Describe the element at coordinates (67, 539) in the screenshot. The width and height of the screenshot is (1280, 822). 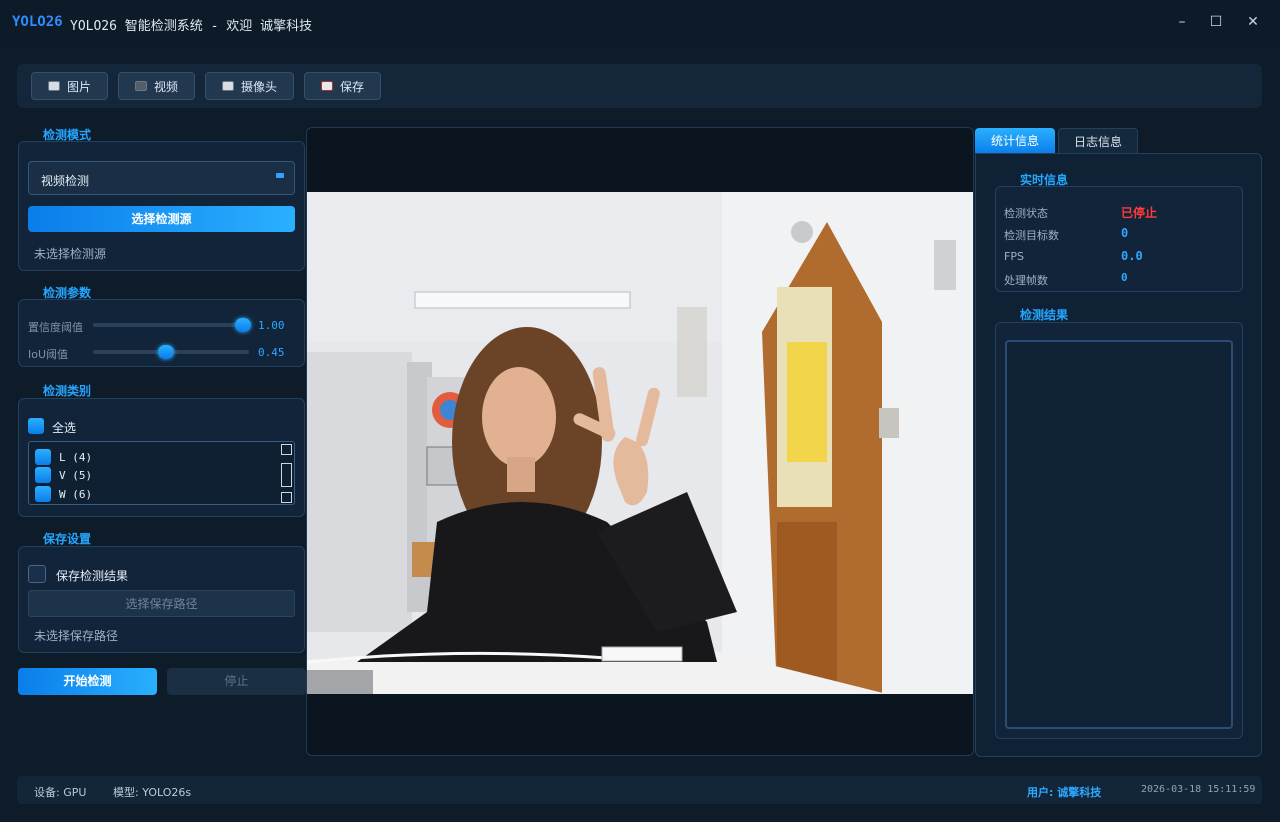
I see `save-section-title: 保存设置` at that location.